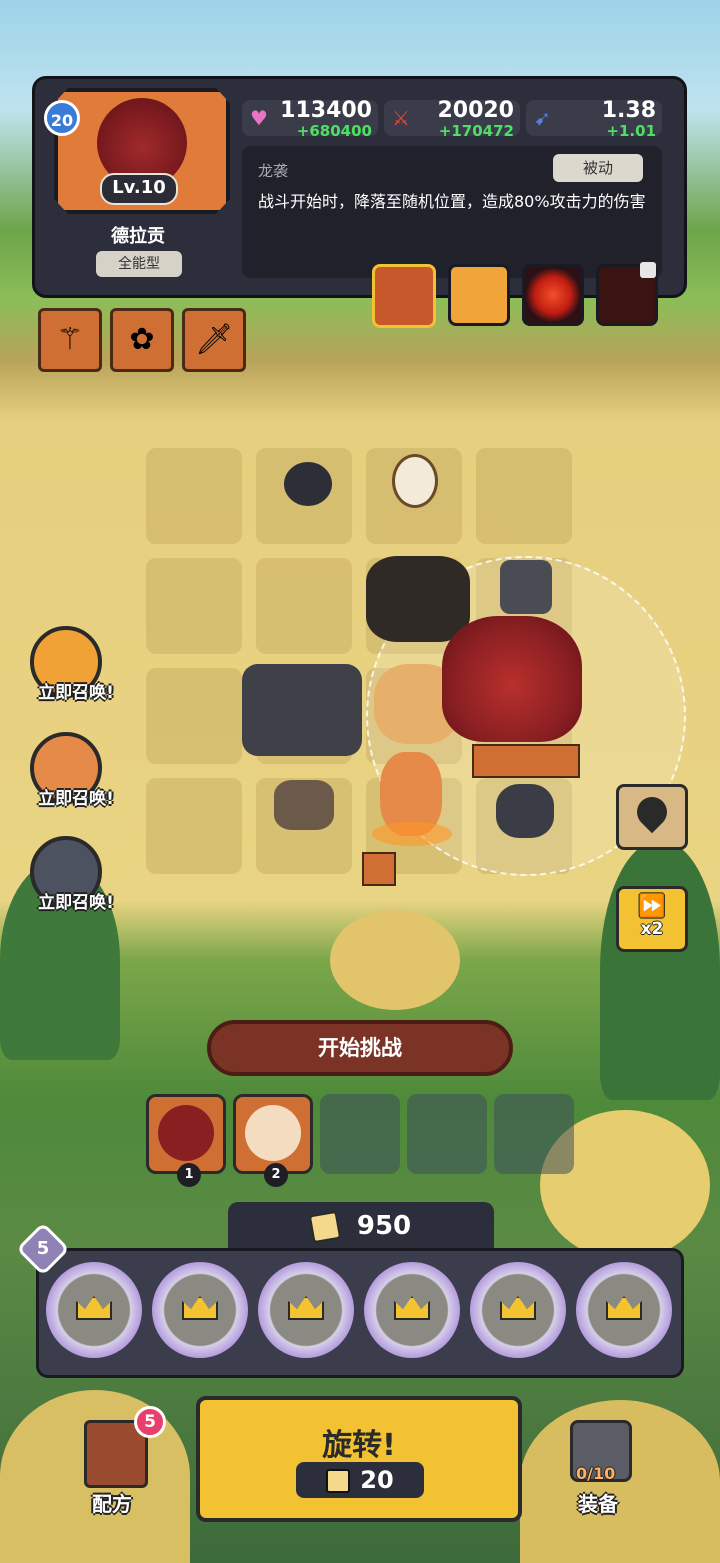 The image size is (720, 1563). I want to click on speed-toggle-button: ⏩ x2, so click(652, 919).